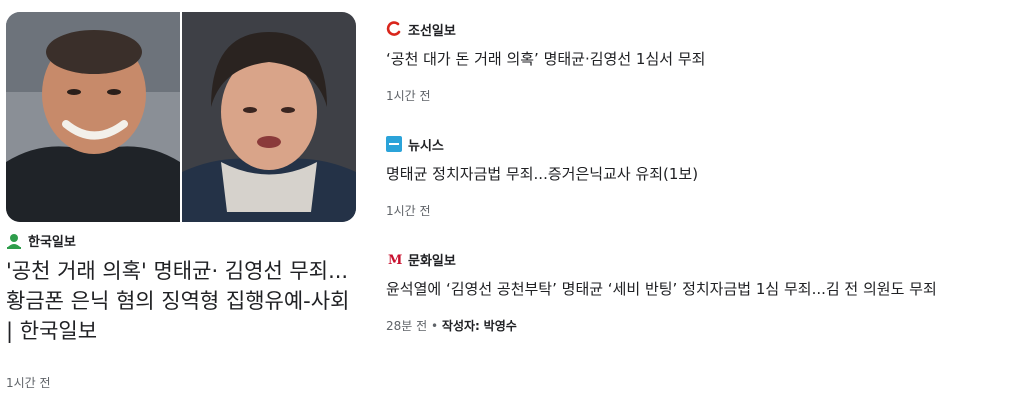  What do you see at coordinates (706, 325) in the screenshot?
I see `news-meta: 28분 전 • 작성자: 박영수` at bounding box center [706, 325].